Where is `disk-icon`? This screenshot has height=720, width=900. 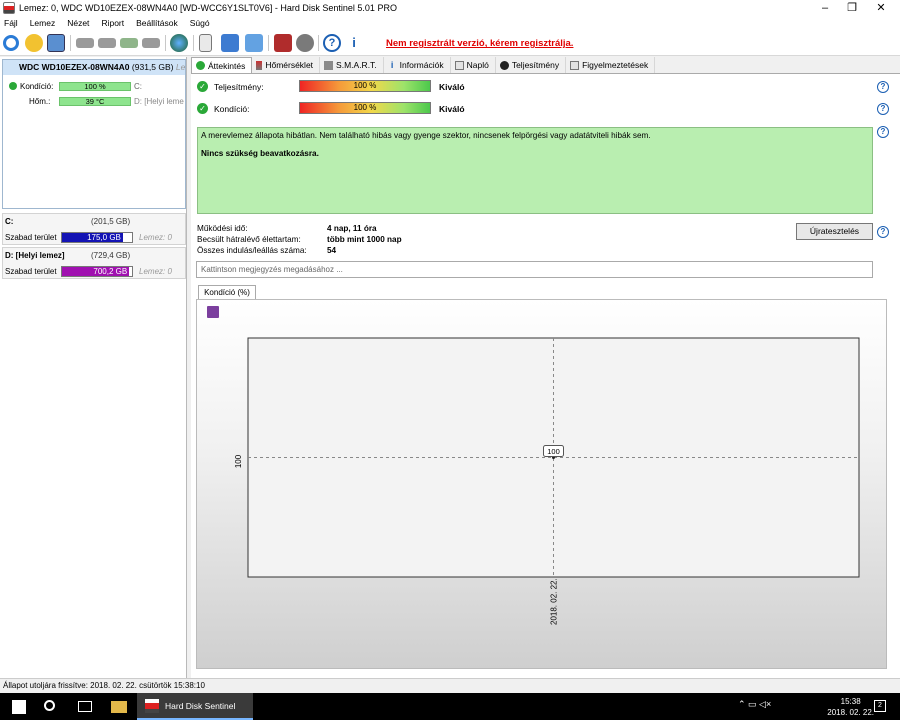 disk-icon is located at coordinates (85, 43).